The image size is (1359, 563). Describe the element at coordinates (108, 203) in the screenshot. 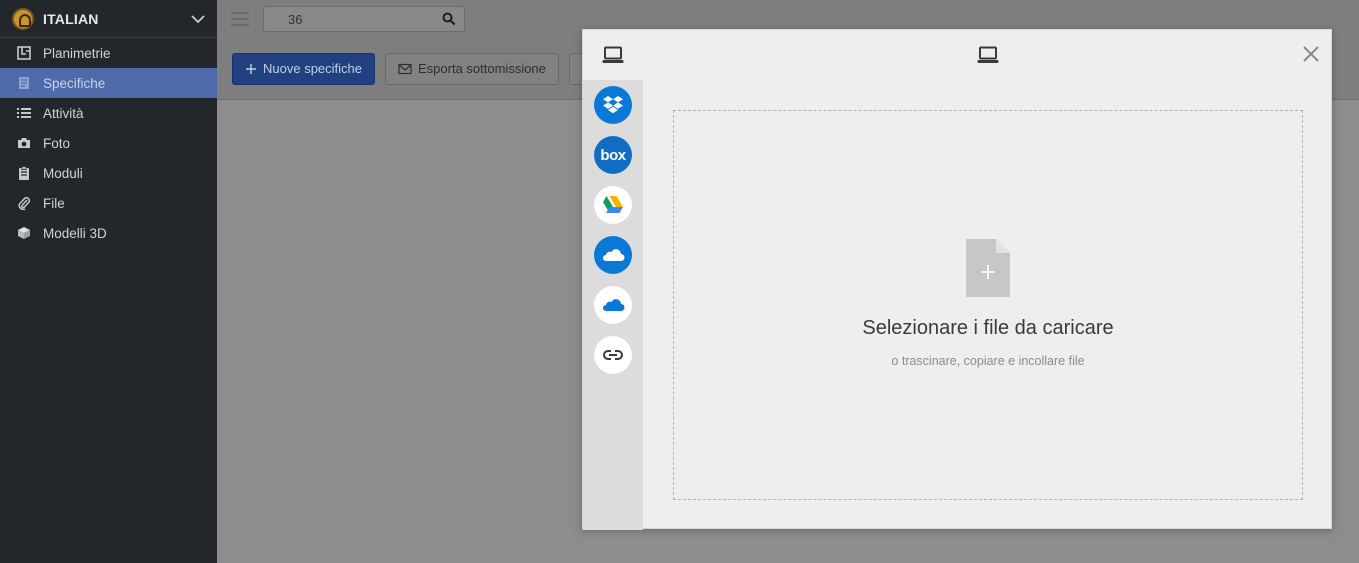

I see `sidebar-item-file: File` at that location.